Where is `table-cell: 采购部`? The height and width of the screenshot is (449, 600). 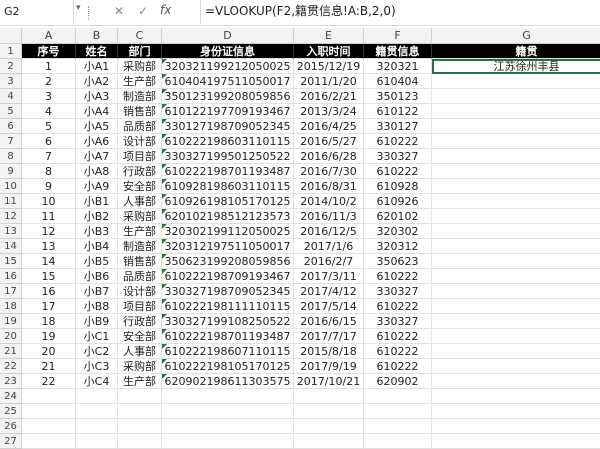
table-cell: 采购部 is located at coordinates (140, 366).